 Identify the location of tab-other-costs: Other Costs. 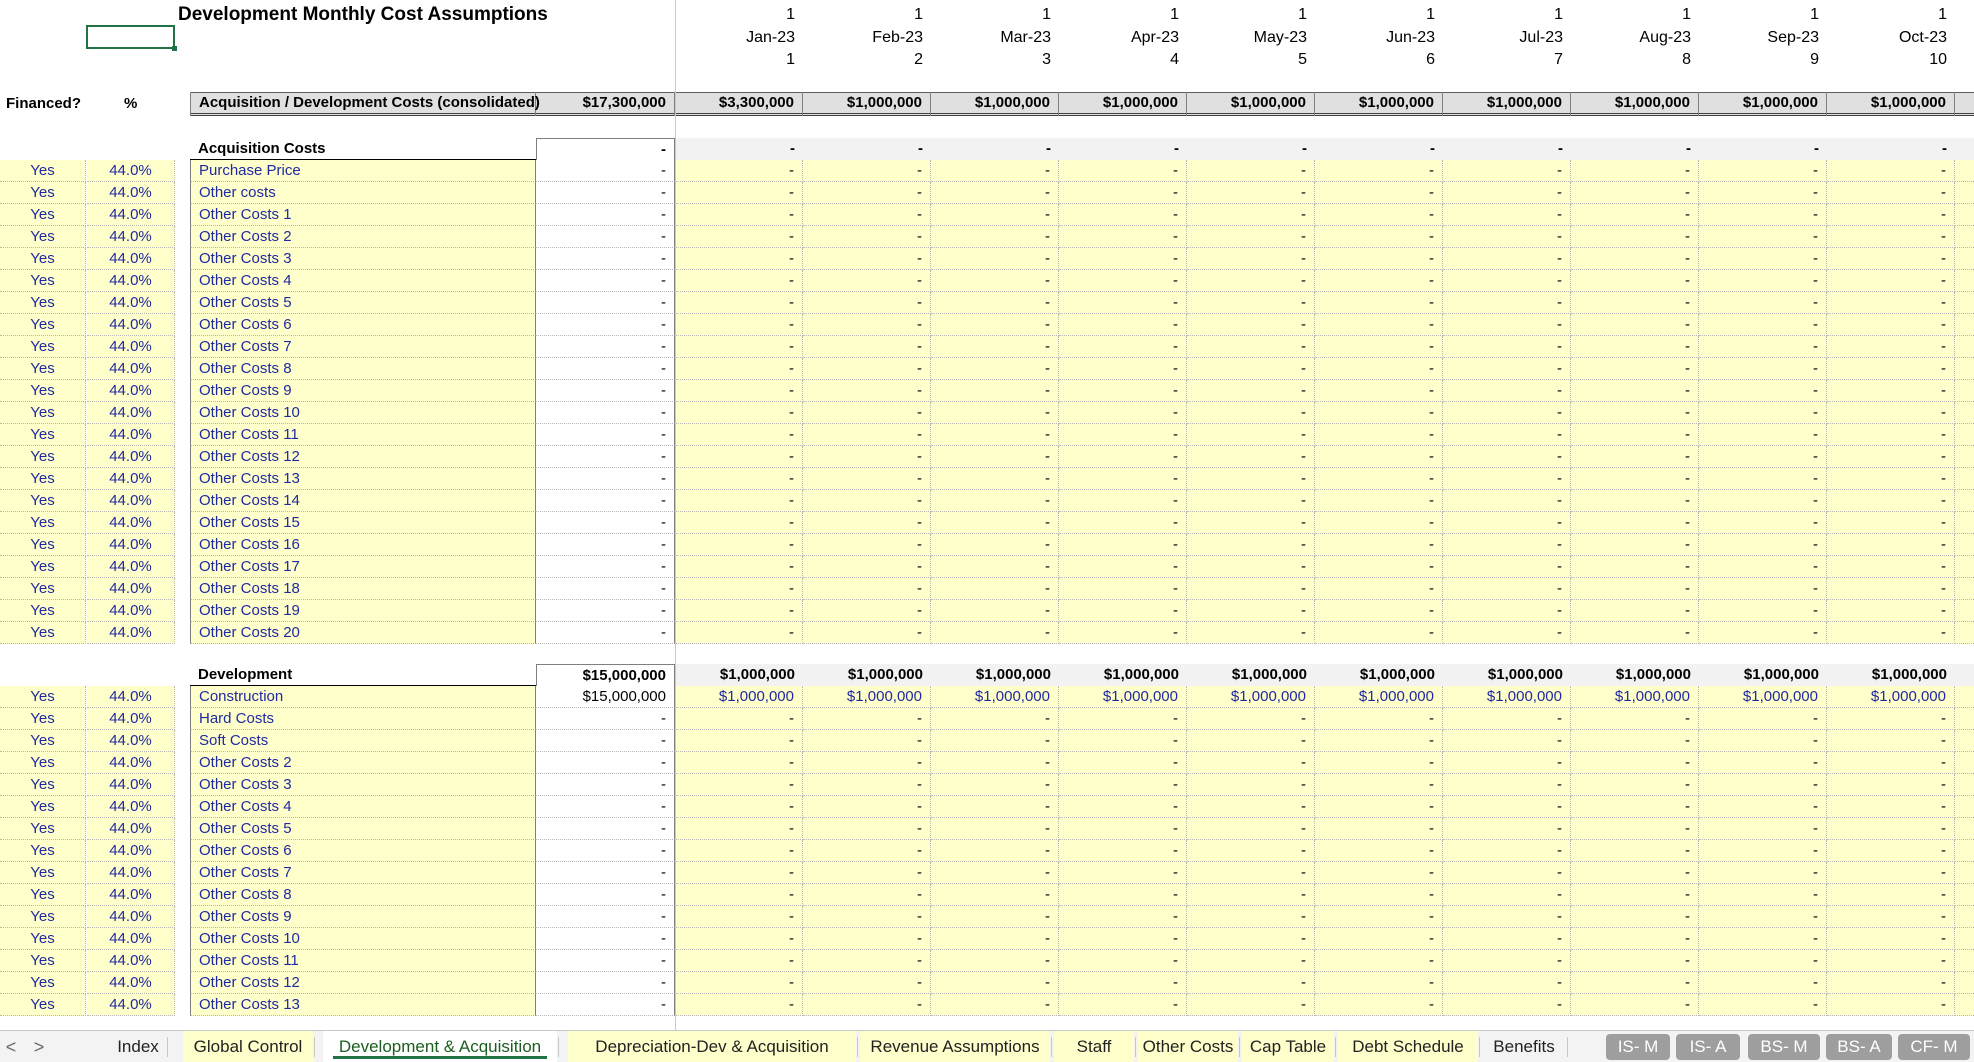
(1188, 1046).